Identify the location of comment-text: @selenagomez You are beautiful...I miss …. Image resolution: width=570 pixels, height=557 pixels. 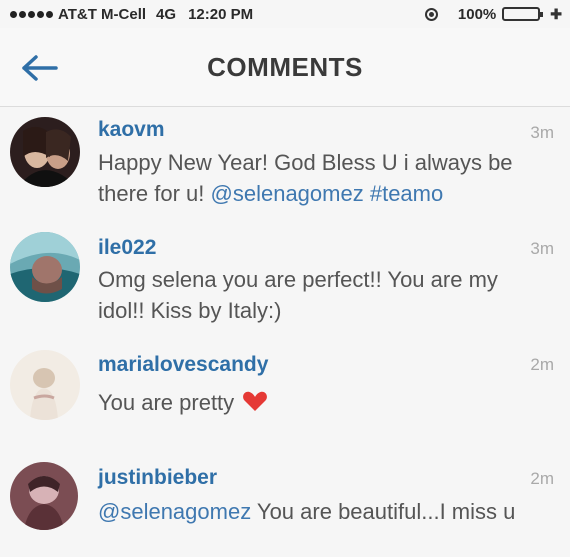
(320, 511).